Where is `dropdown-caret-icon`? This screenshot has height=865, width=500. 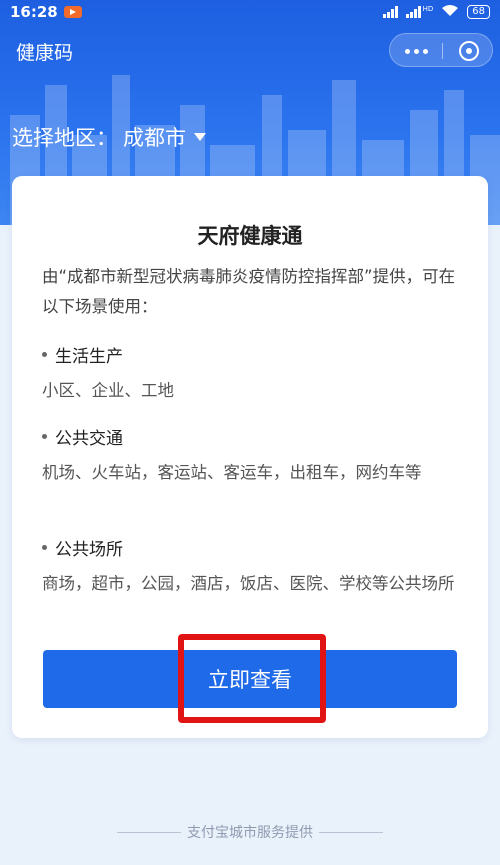 dropdown-caret-icon is located at coordinates (200, 137).